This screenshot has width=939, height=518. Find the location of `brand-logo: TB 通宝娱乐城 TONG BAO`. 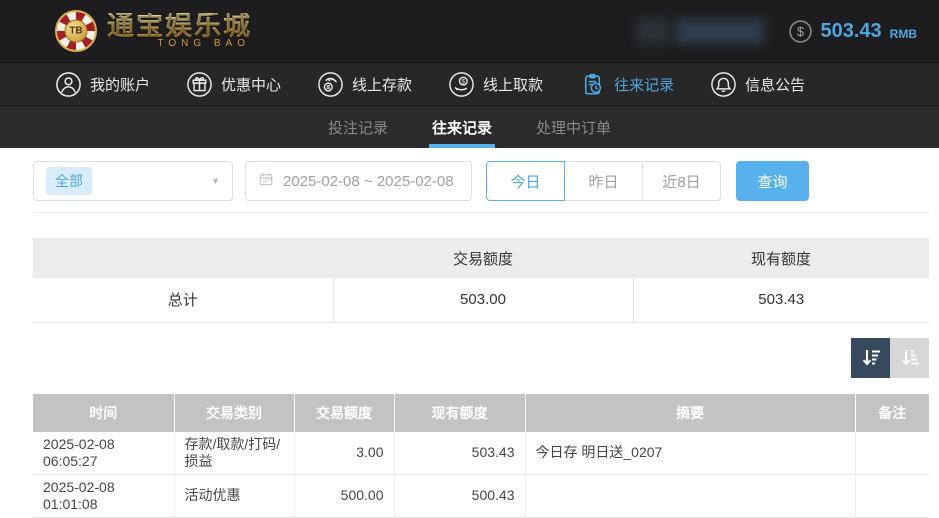

brand-logo: TB 通宝娱乐城 TONG BAO is located at coordinates (153, 31).